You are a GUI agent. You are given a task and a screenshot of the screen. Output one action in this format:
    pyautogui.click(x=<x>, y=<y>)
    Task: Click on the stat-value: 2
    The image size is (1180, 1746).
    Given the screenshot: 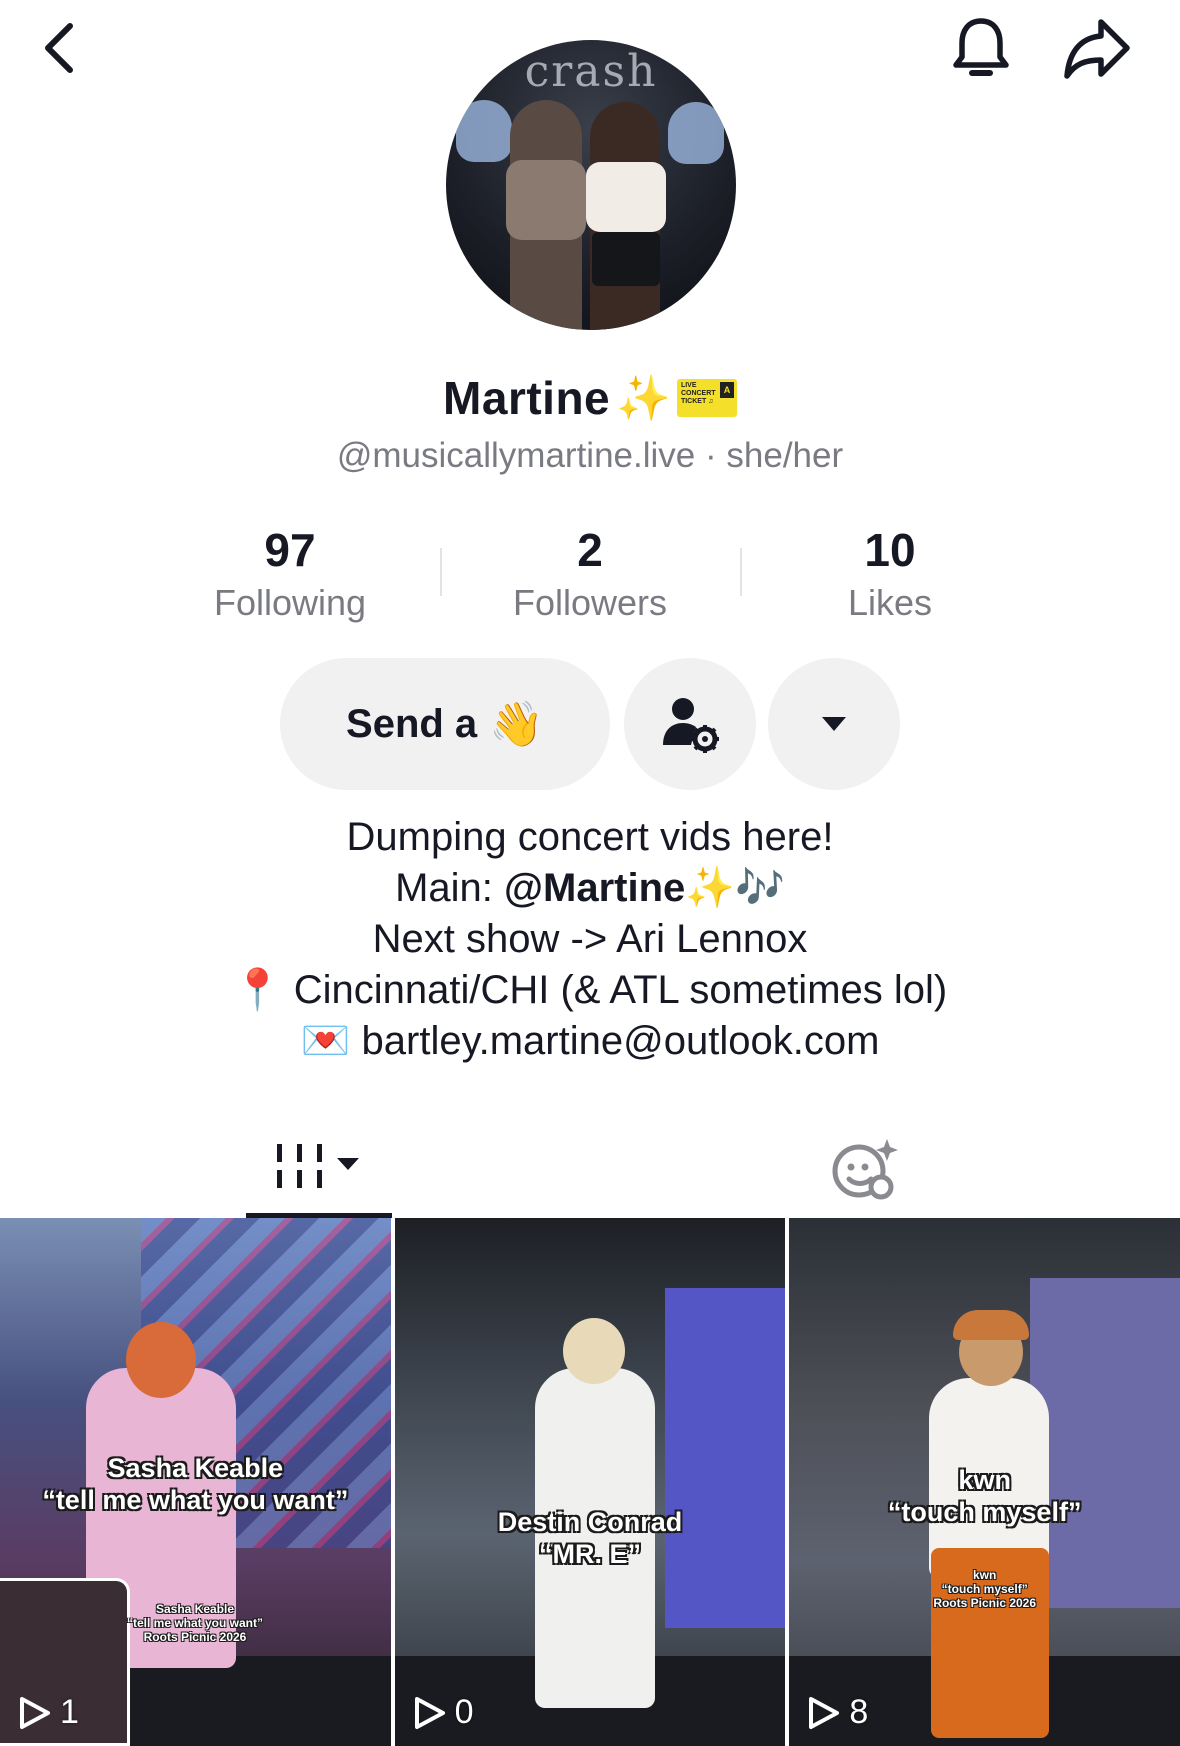 What is the action you would take?
    pyautogui.click(x=590, y=550)
    